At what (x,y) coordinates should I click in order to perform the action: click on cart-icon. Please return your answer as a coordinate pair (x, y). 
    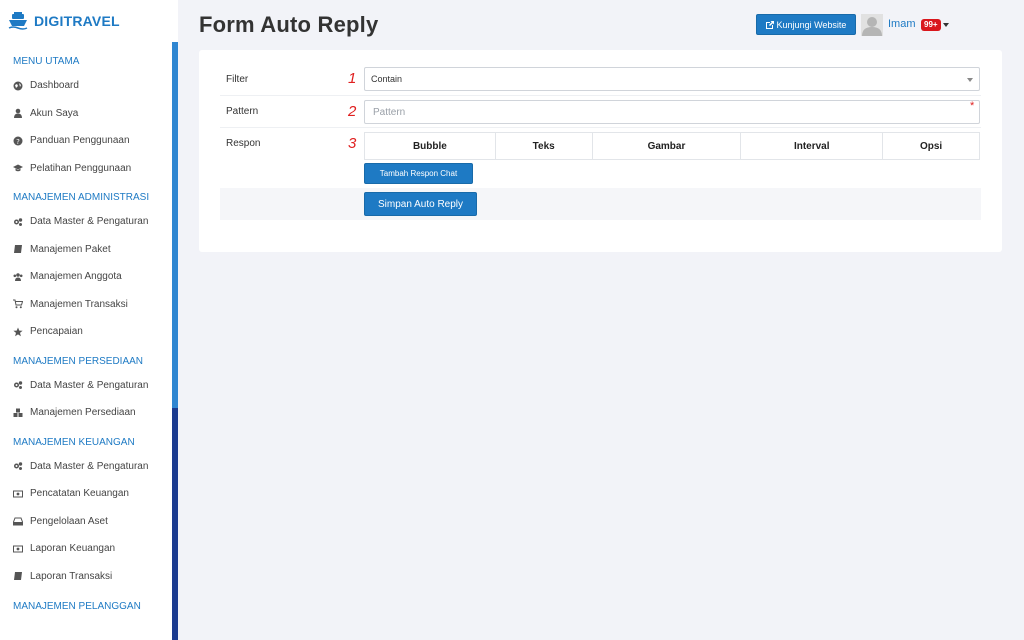
    Looking at the image, I should click on (18, 304).